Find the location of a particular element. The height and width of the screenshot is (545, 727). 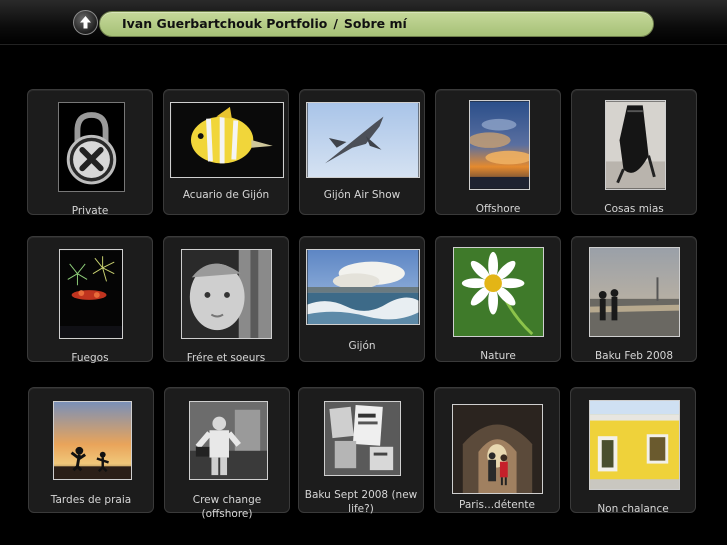

child-portrait-photo is located at coordinates (226, 294).